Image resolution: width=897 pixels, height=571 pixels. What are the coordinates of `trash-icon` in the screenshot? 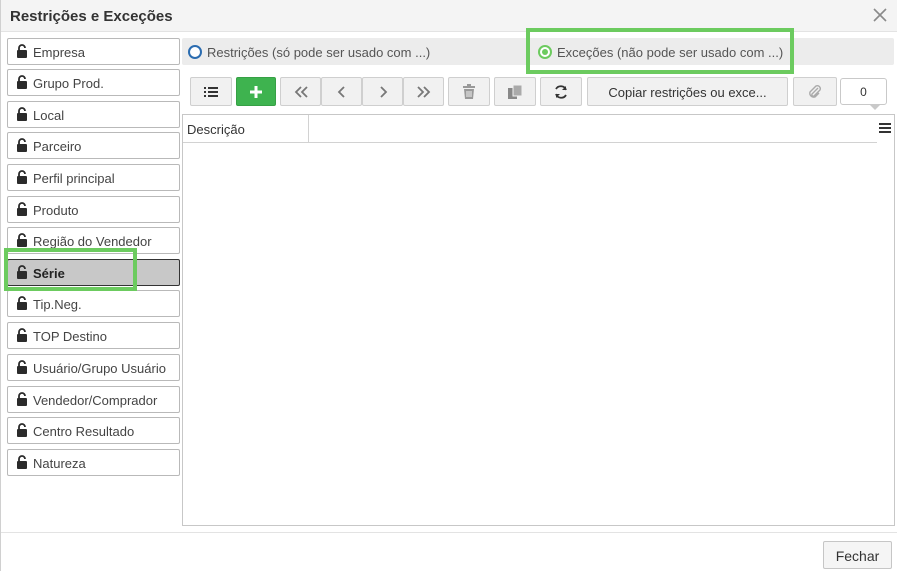 It's located at (469, 91).